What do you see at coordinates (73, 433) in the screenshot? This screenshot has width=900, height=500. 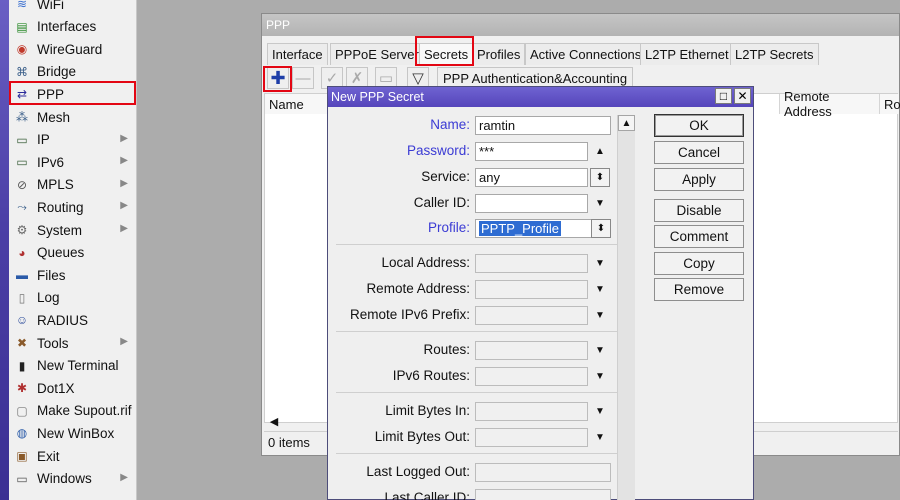 I see `sidebar-item-new-winbox: ◍ New WinBox` at bounding box center [73, 433].